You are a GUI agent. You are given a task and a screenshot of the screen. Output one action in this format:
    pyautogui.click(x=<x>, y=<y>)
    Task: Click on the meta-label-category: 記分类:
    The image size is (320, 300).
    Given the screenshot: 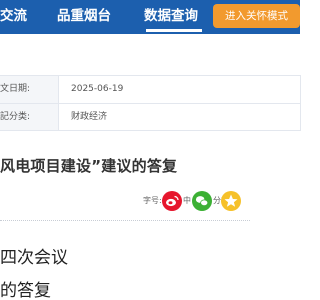 What is the action you would take?
    pyautogui.click(x=29, y=117)
    